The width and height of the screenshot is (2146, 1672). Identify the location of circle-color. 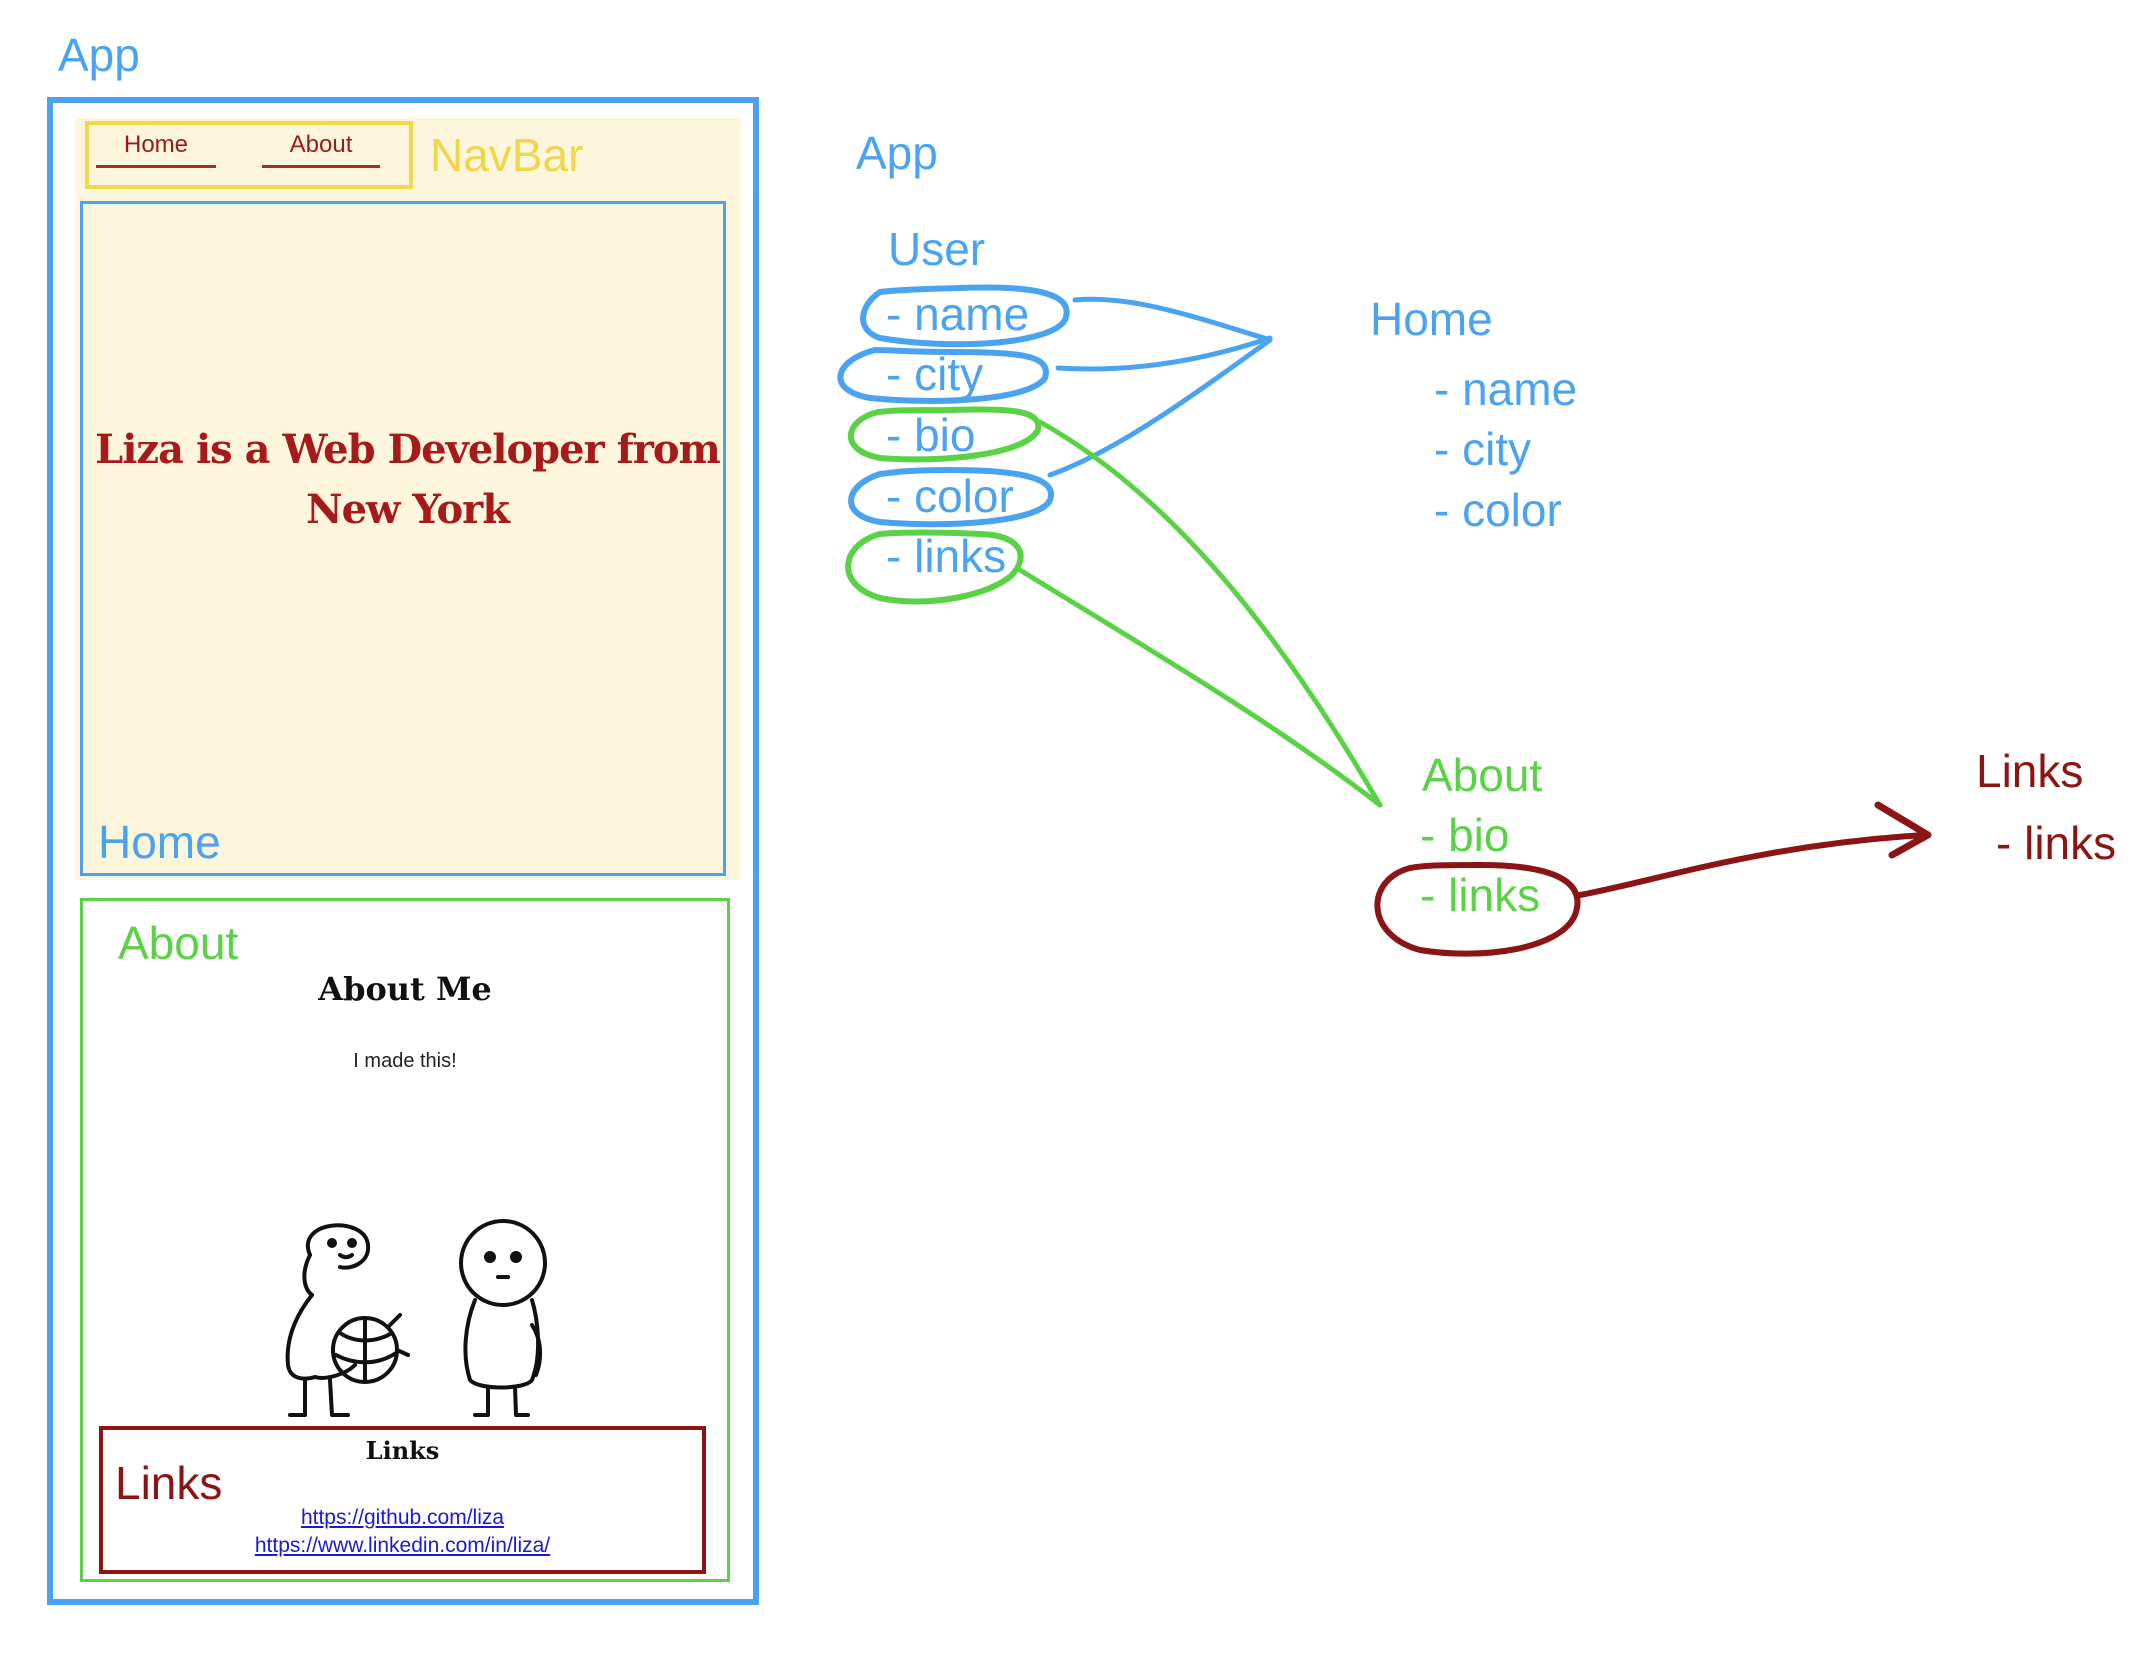
(951, 497).